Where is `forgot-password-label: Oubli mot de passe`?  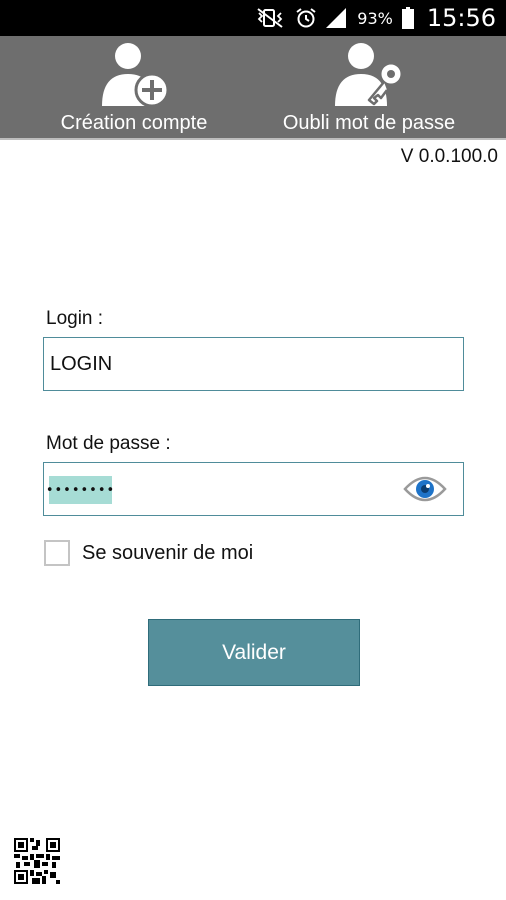
forgot-password-label: Oubli mot de passe is located at coordinates (369, 123).